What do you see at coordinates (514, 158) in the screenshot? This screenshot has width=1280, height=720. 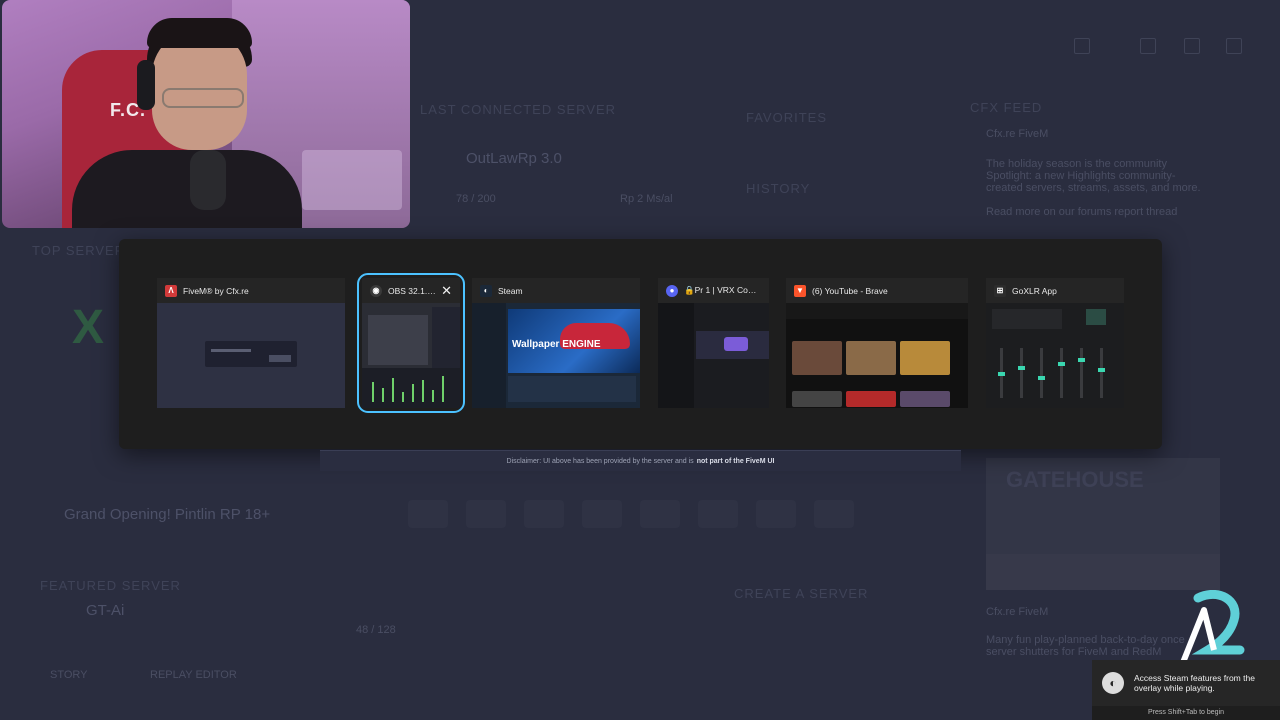 I see `last-server-name: OutLawRp 3.0` at bounding box center [514, 158].